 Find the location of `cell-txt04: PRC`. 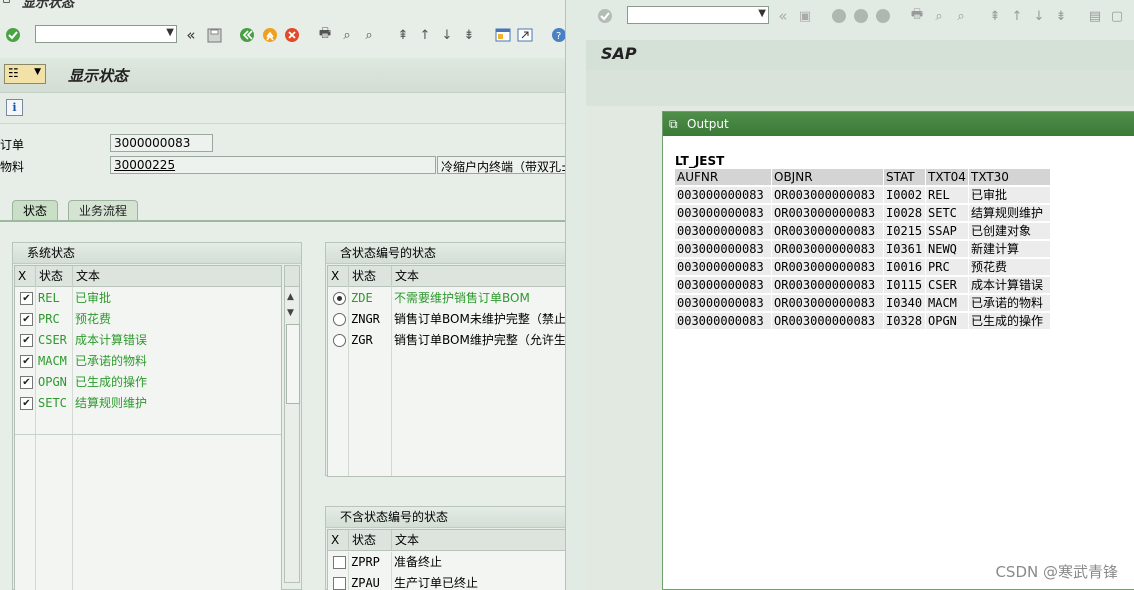

cell-txt04: PRC is located at coordinates (947, 267).